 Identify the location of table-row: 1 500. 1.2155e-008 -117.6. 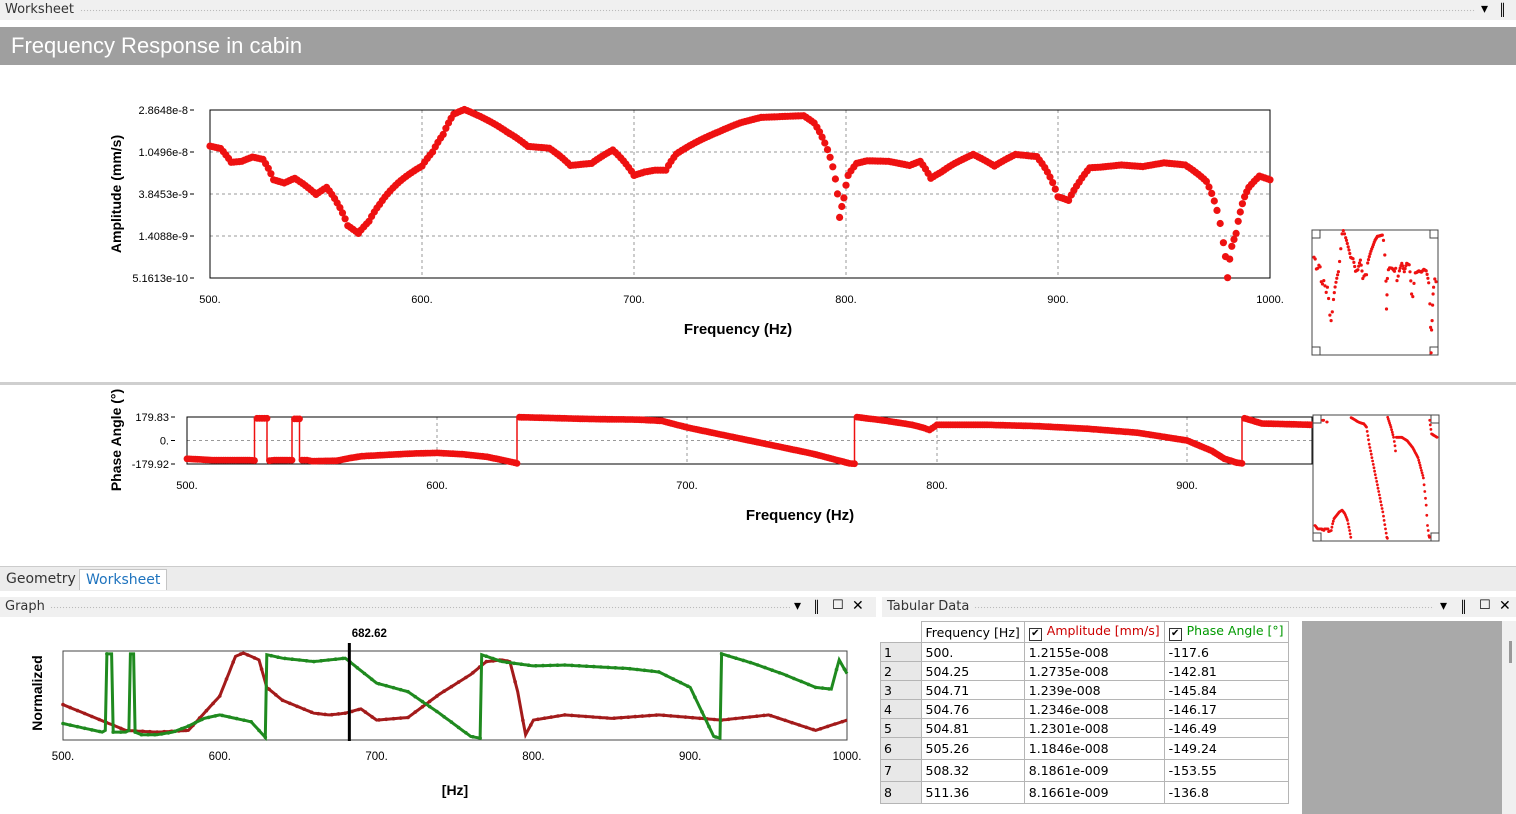
(1084, 652).